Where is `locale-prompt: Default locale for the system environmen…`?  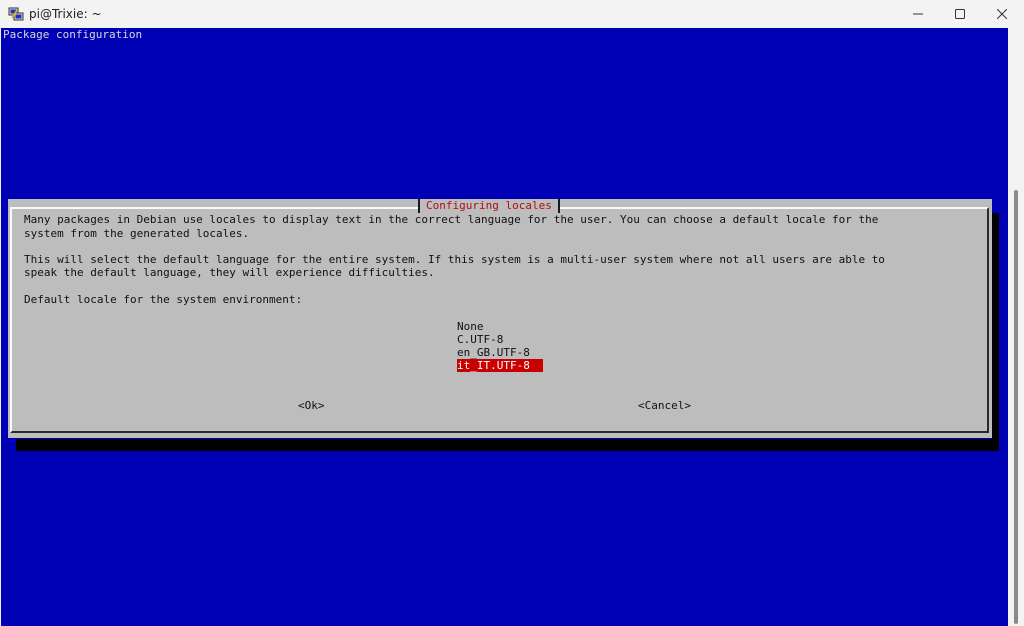
locale-prompt: Default locale for the system environmen… is located at coordinates (163, 299).